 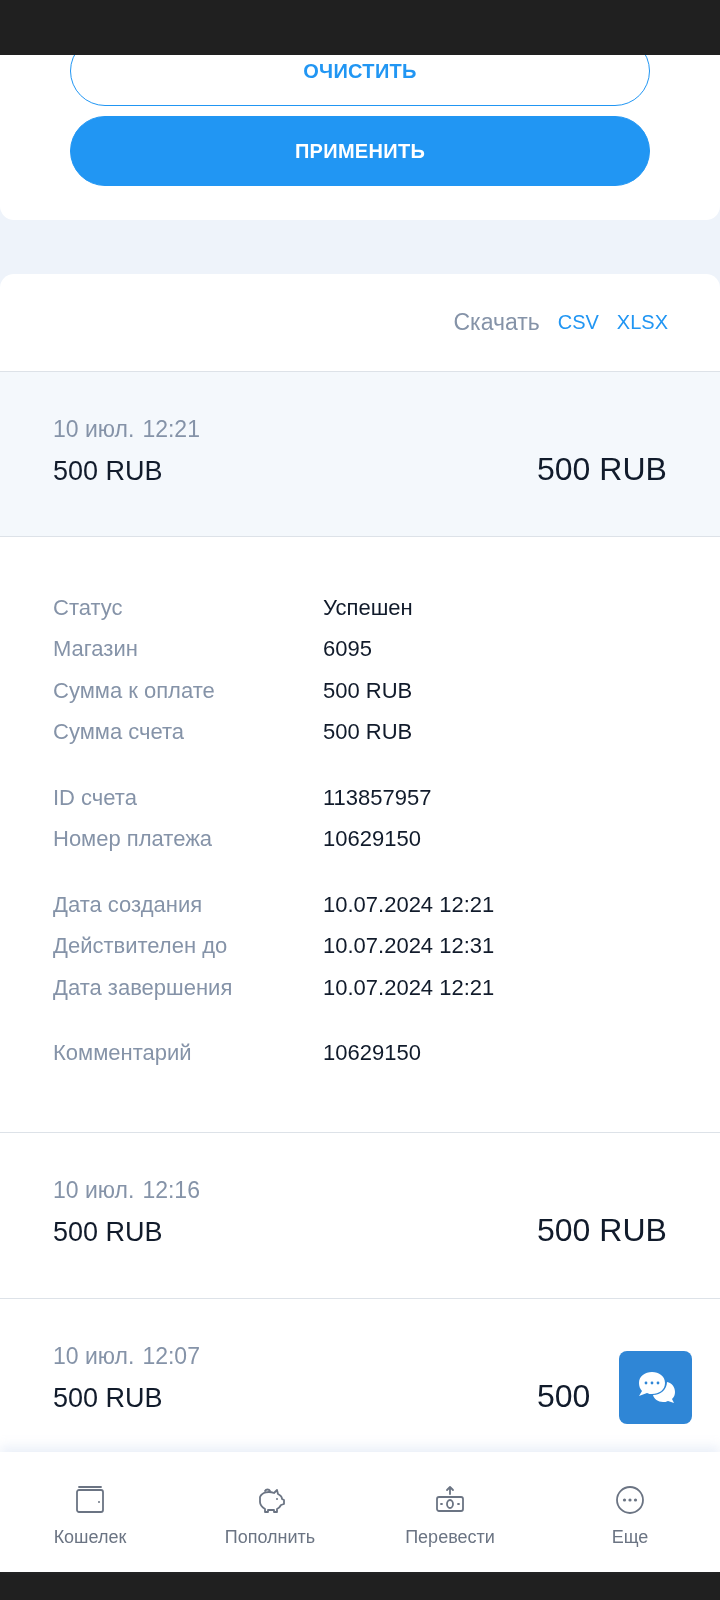 I want to click on detail-value: 6095, so click(x=348, y=649).